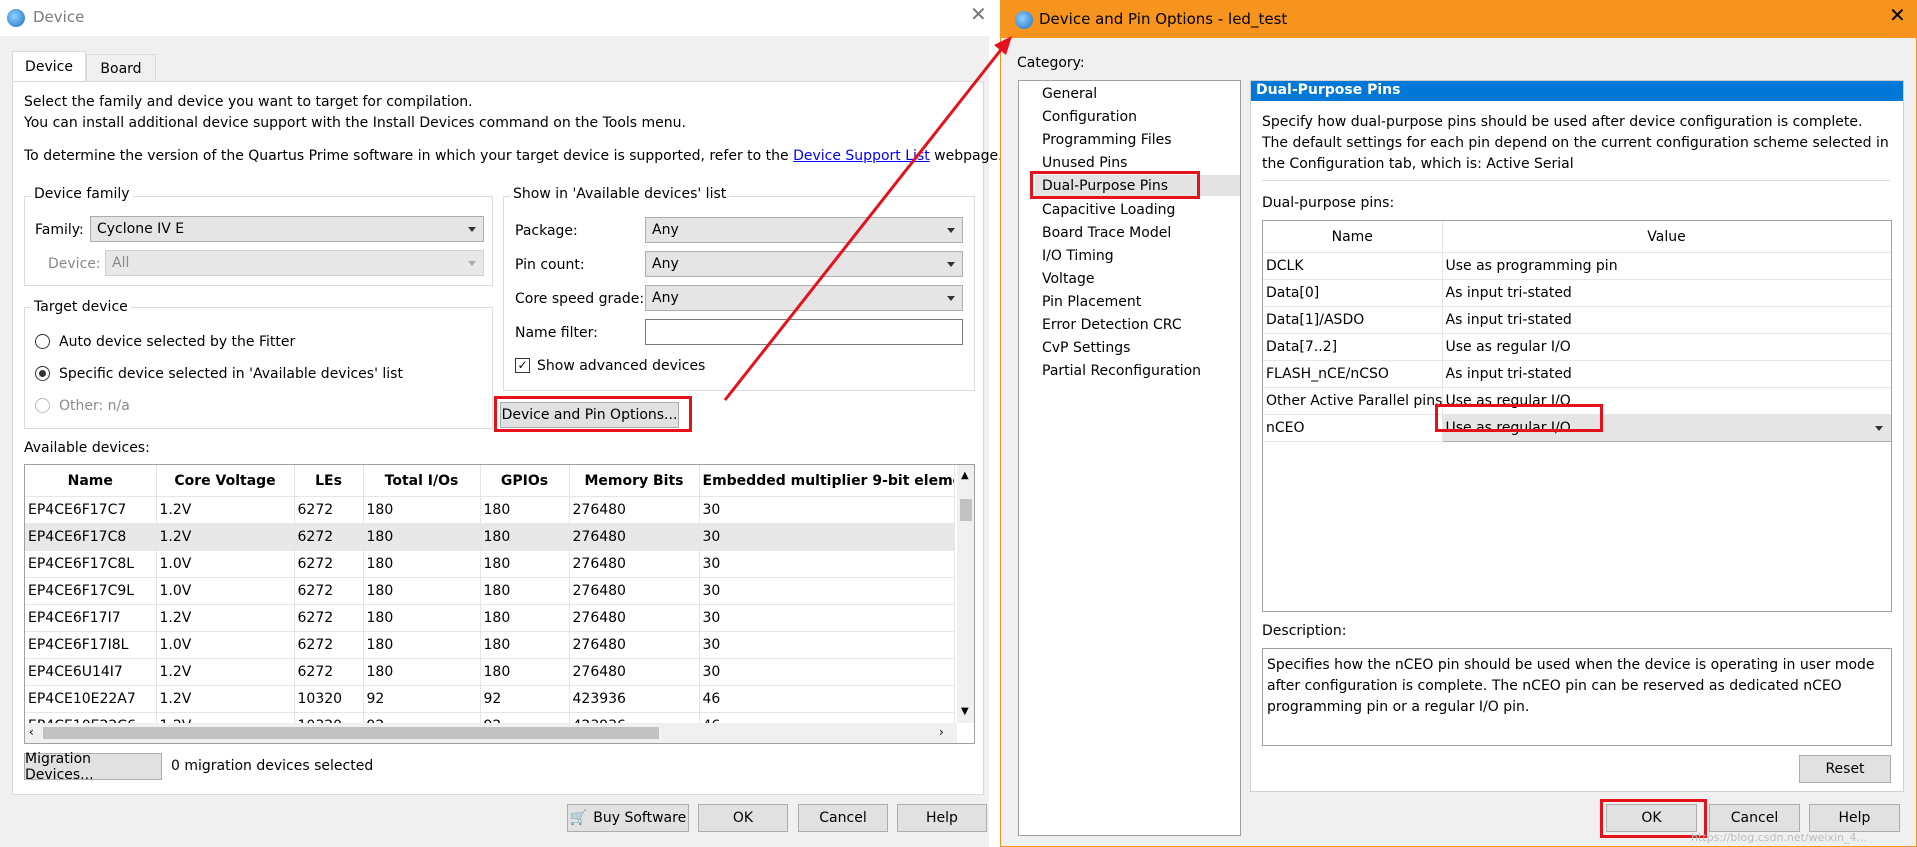 This screenshot has height=847, width=1917. I want to click on device-dialog-title: Device, so click(59, 17).